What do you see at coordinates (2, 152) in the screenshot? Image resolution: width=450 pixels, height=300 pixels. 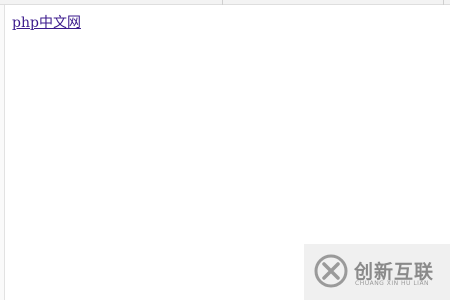 I see `left-panel-edge` at bounding box center [2, 152].